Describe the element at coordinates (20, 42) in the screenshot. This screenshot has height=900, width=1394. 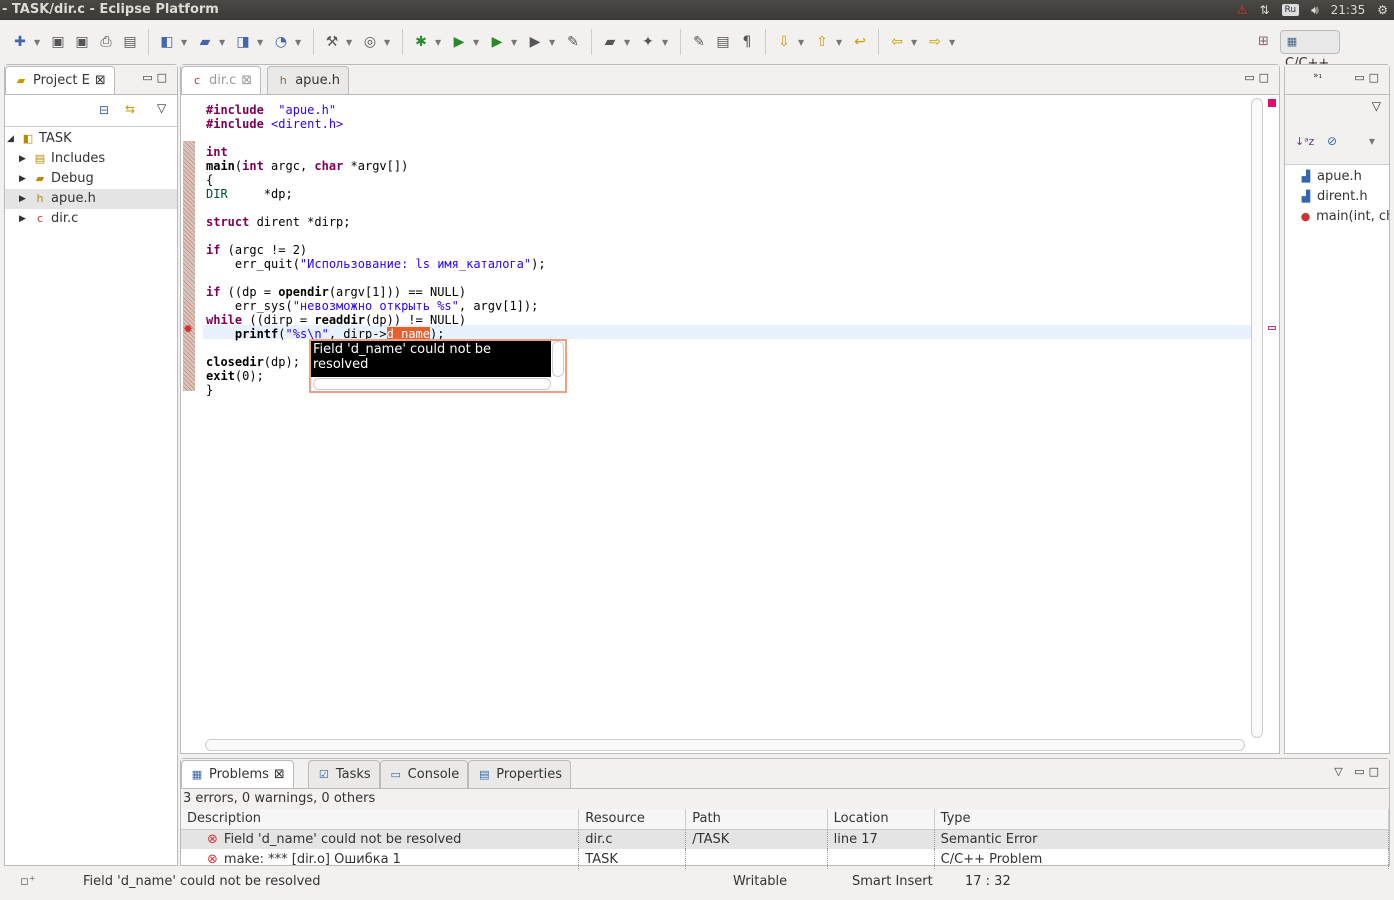
I see `new-icon: ✚` at that location.